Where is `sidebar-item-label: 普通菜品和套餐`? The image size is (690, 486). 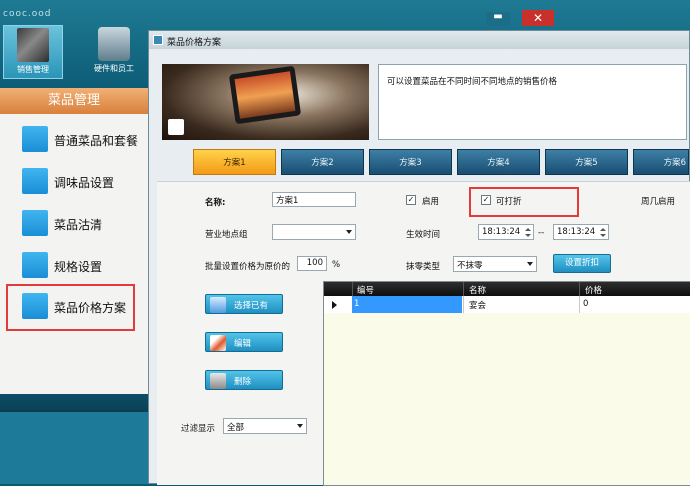
sidebar-item-label: 普通菜品和套餐 is located at coordinates (96, 141).